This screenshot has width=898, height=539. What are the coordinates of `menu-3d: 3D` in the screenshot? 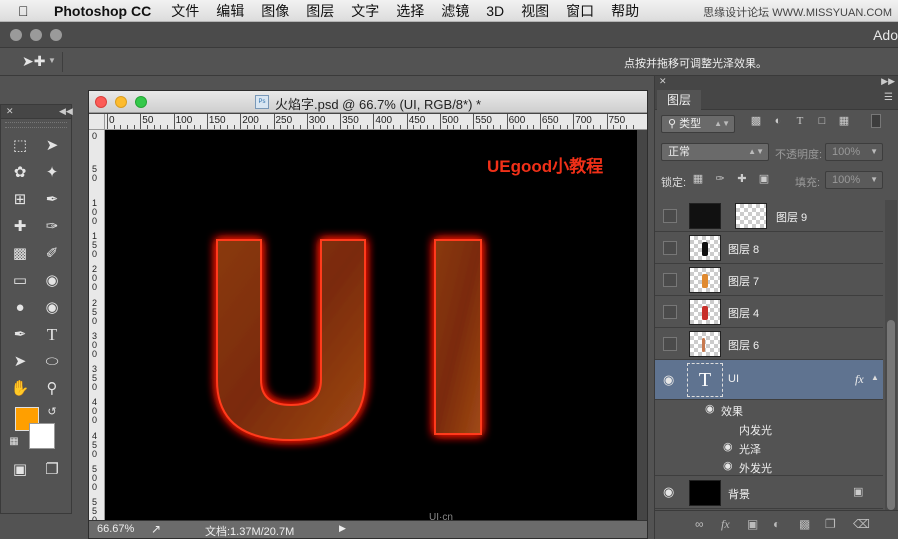 It's located at (495, 11).